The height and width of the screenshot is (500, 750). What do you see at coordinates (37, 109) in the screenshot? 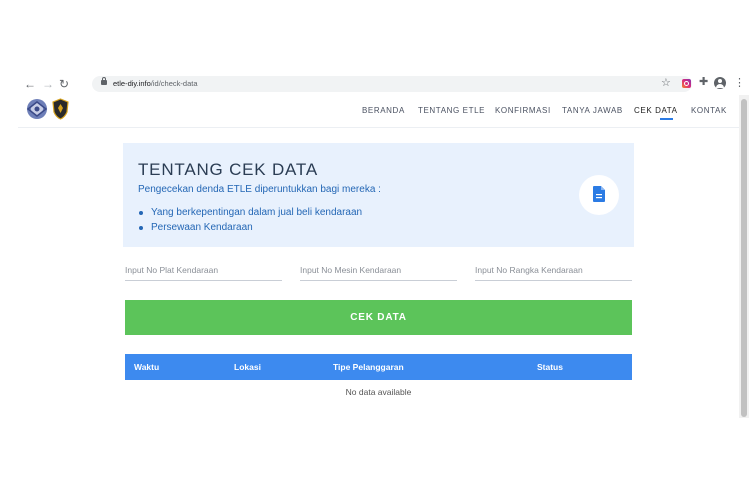
I see `etle-logo` at bounding box center [37, 109].